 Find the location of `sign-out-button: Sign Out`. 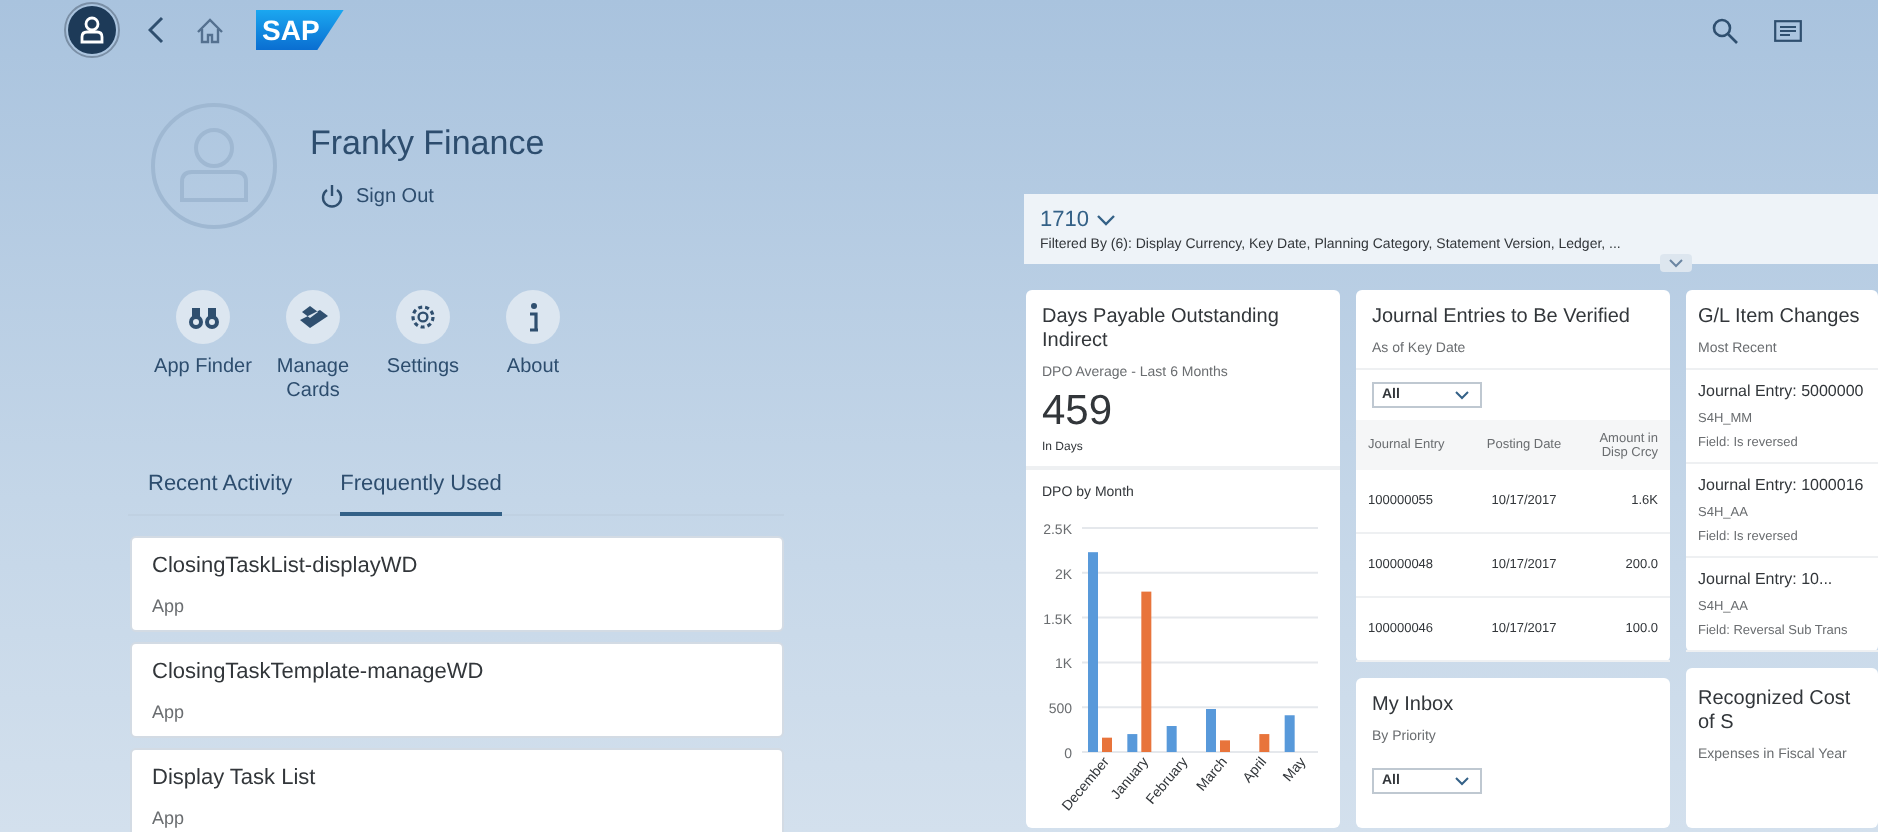

sign-out-button: Sign Out is located at coordinates (377, 196).